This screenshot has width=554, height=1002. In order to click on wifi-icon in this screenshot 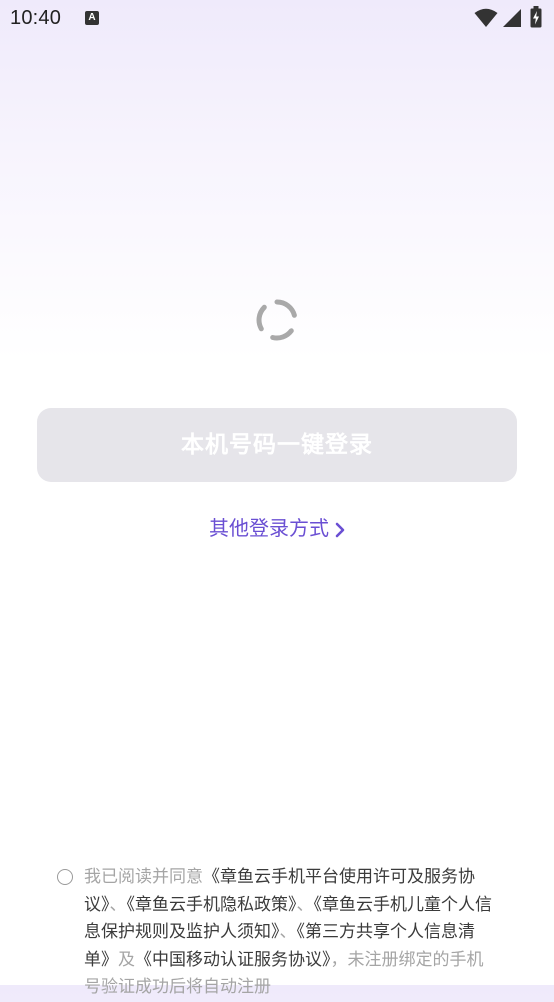, I will do `click(486, 17)`.